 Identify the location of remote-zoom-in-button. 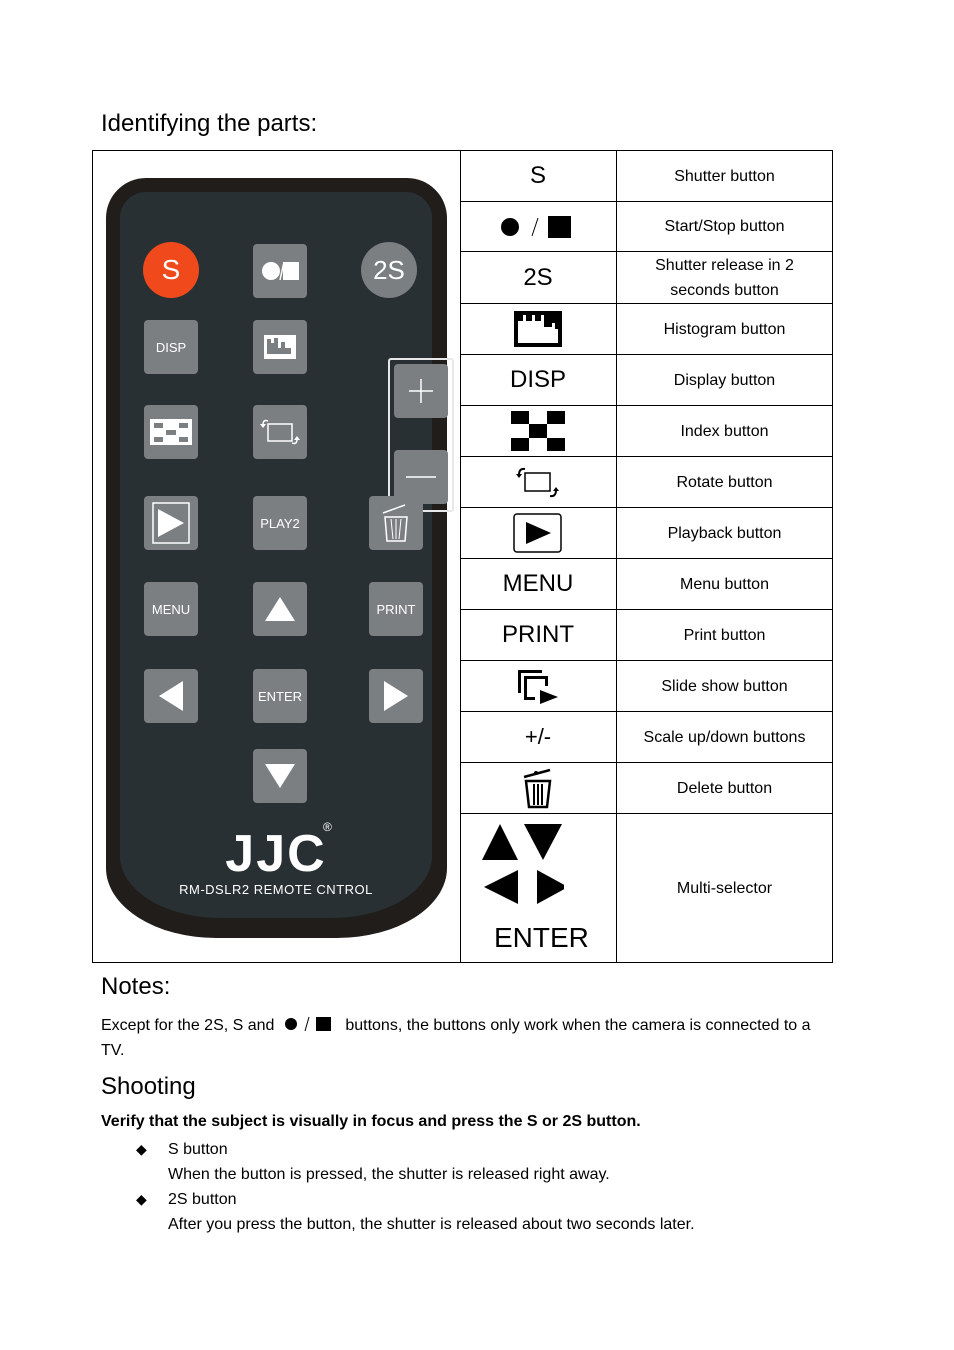
(421, 391).